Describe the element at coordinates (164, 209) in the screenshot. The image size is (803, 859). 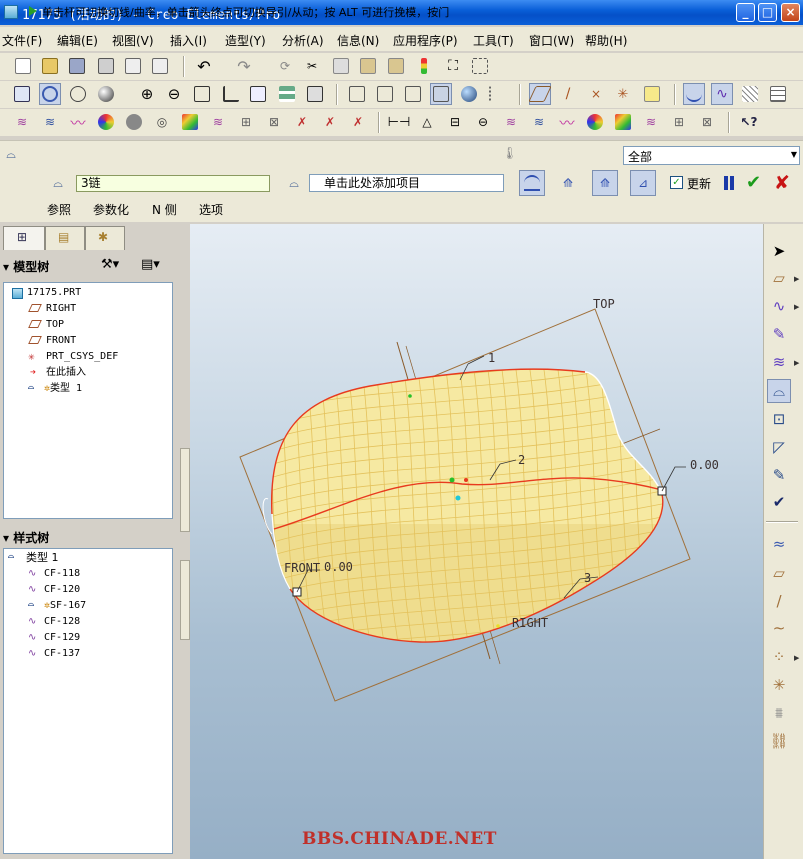
I see `tab-n-sided: N 侧` at that location.